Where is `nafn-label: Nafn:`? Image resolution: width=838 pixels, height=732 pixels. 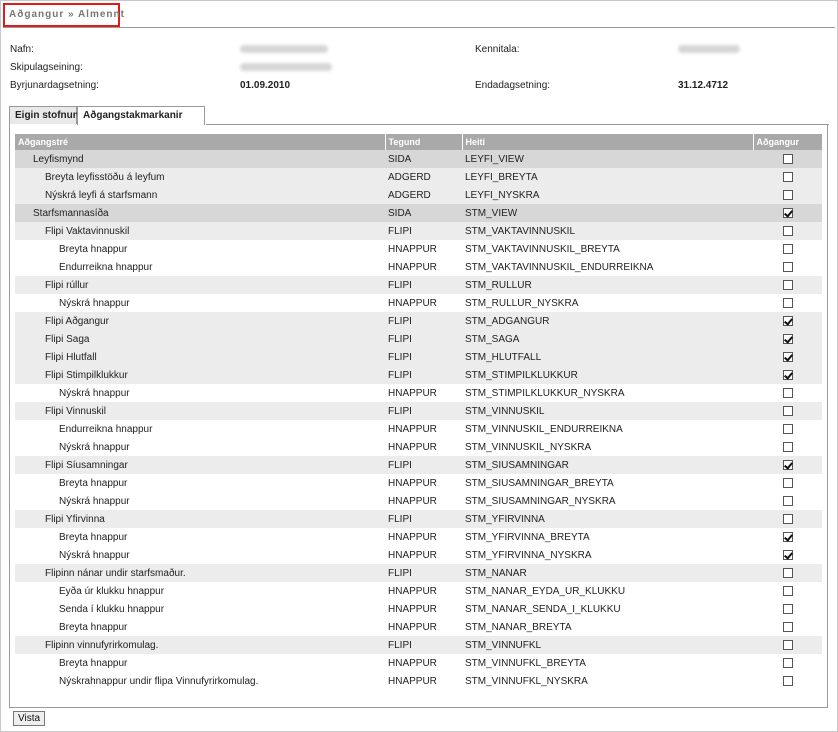 nafn-label: Nafn: is located at coordinates (22, 49).